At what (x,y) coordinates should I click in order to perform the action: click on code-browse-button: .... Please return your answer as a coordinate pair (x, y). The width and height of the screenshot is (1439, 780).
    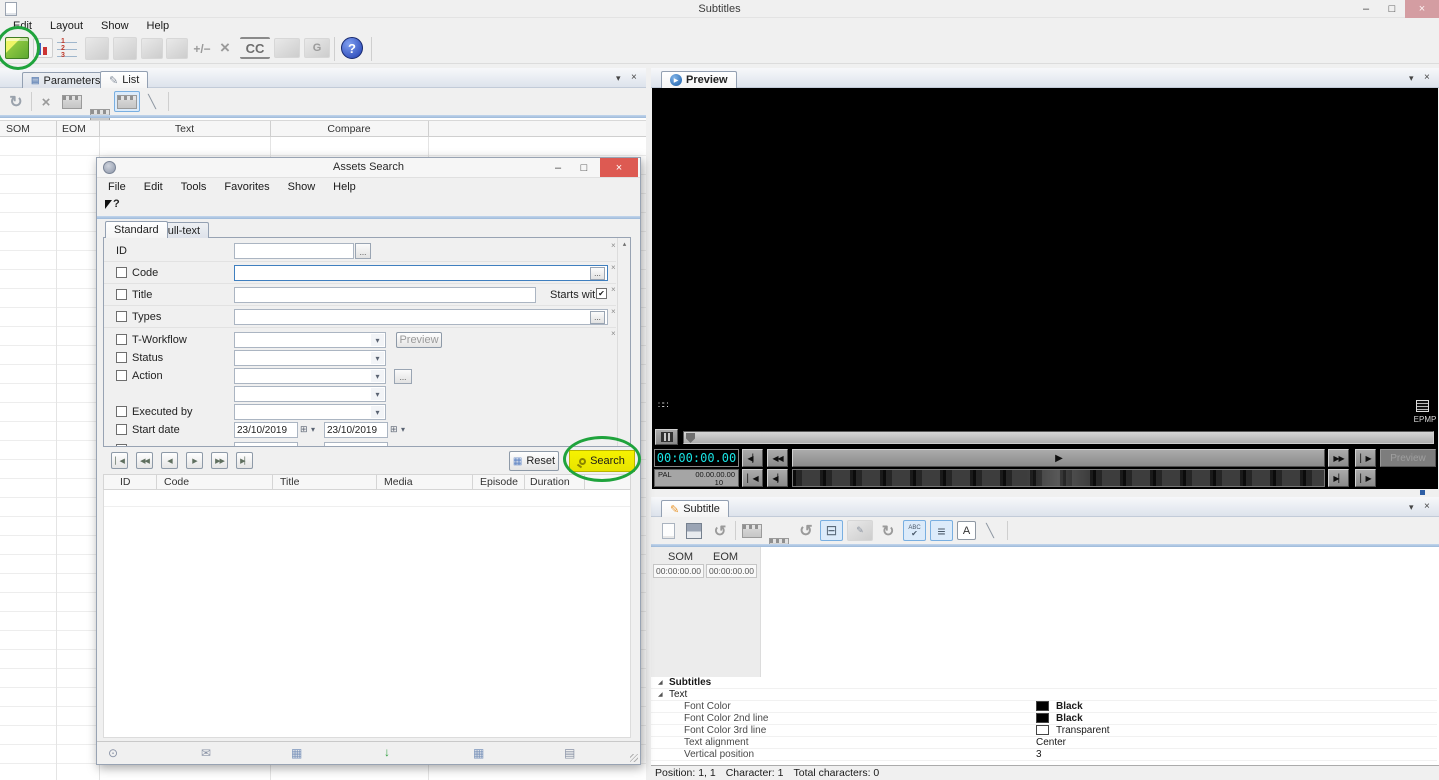
    Looking at the image, I should click on (597, 273).